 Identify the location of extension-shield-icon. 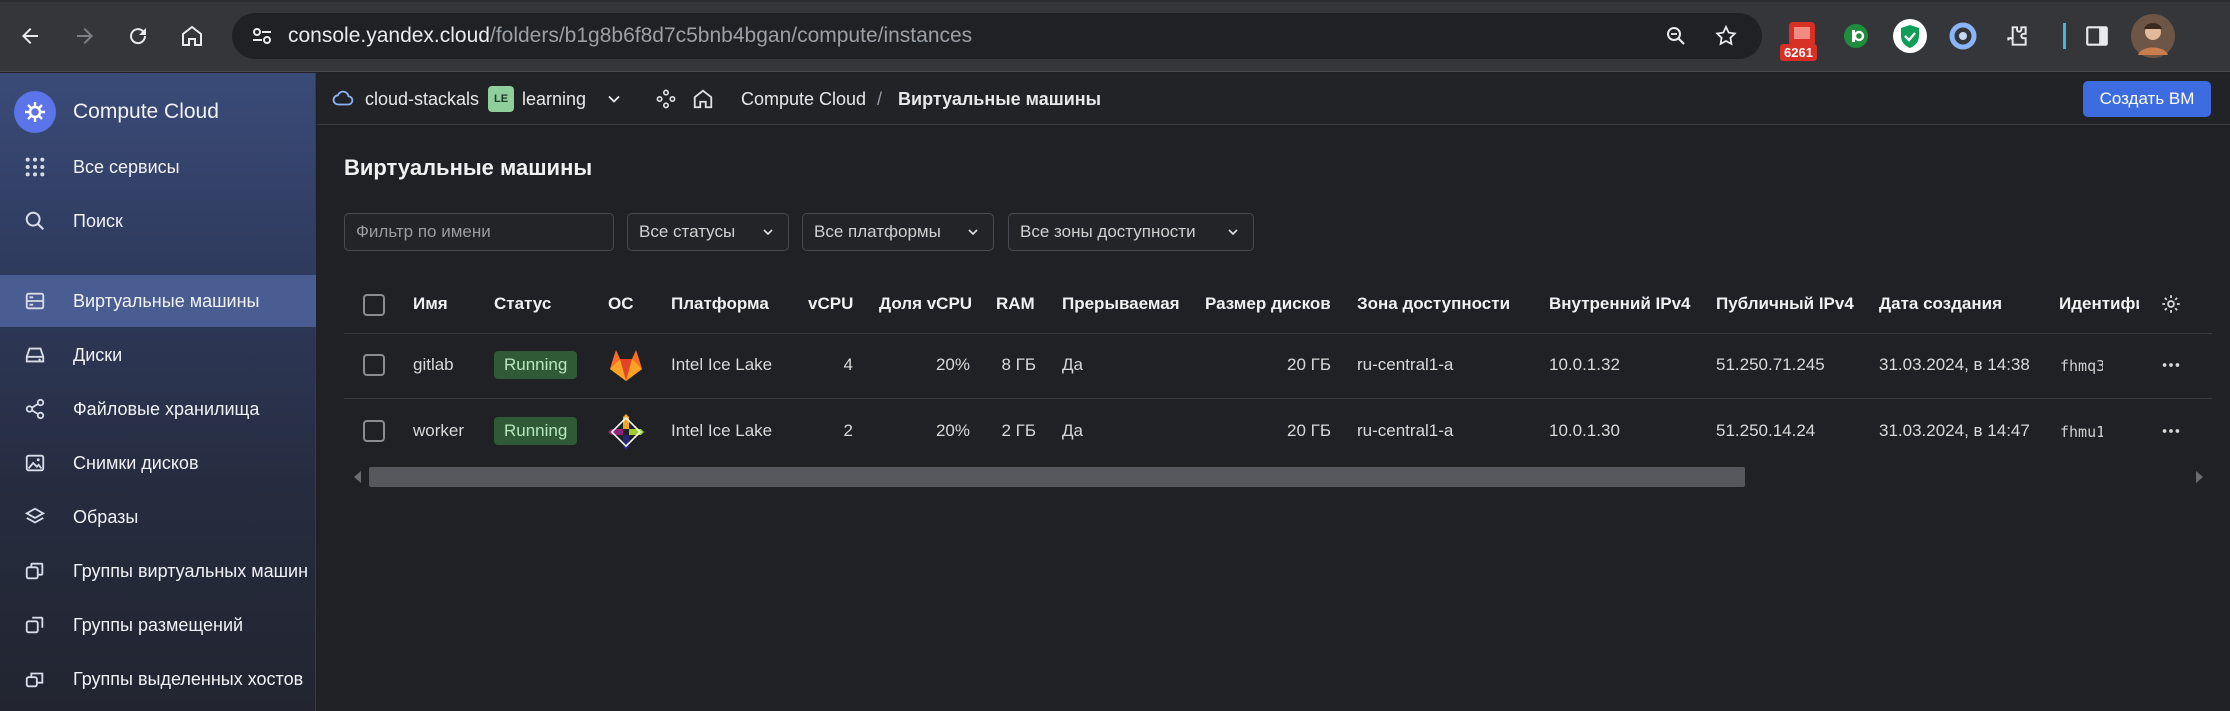
(1910, 36).